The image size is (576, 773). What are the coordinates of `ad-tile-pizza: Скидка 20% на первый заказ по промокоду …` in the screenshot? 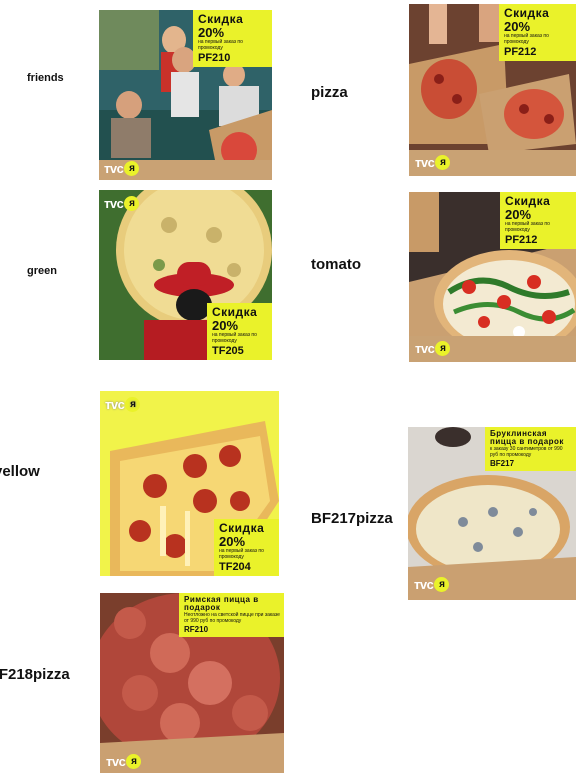 It's located at (492, 90).